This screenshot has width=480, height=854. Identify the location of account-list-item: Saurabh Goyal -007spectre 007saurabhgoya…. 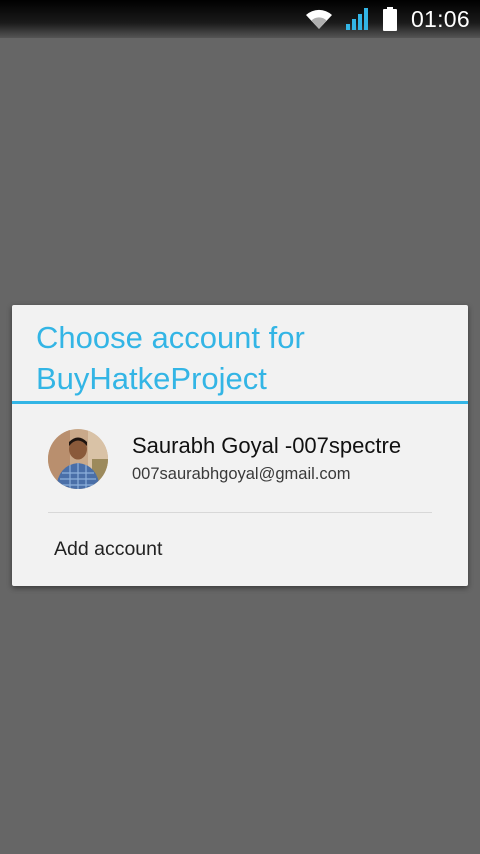
(240, 458).